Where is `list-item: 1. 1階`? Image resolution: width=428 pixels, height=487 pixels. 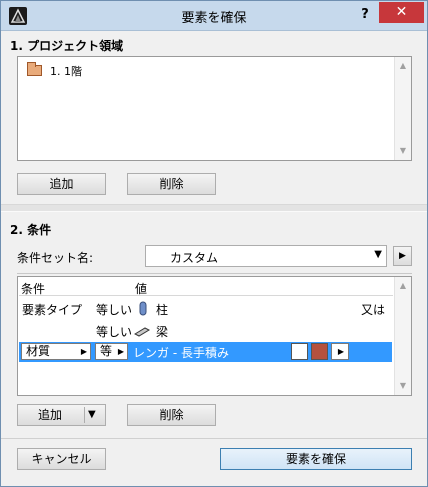 list-item: 1. 1階 is located at coordinates (203, 70).